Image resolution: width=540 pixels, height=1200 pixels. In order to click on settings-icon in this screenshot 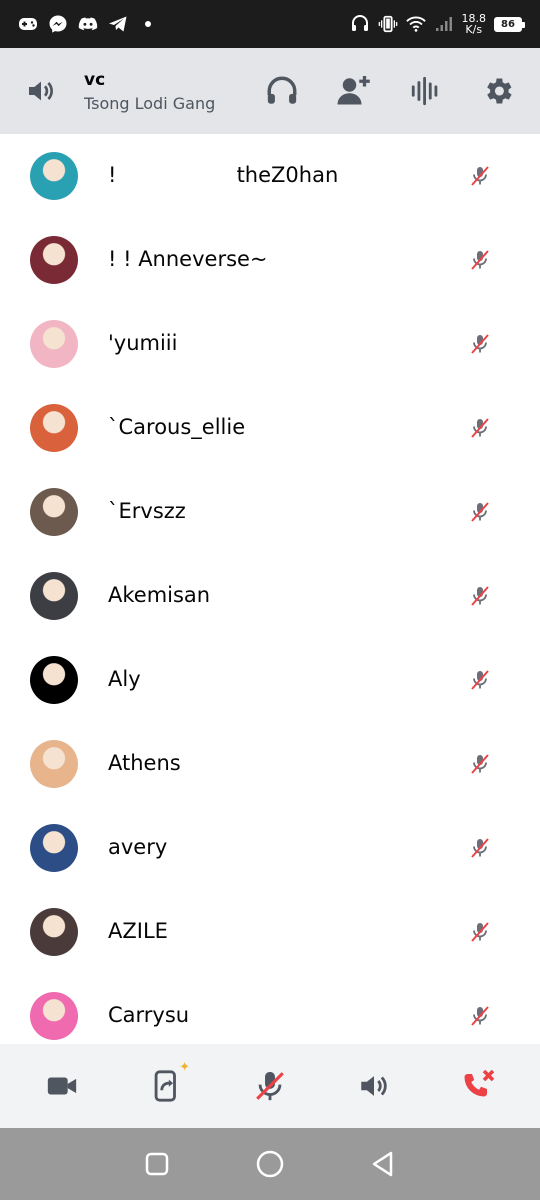, I will do `click(498, 91)`.